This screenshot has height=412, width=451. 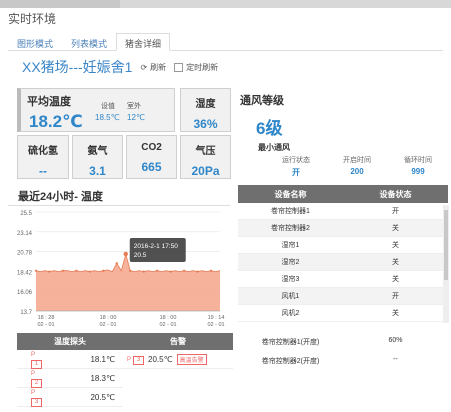 I want to click on chart-x-tick: 18 : 28, so click(x=46, y=318).